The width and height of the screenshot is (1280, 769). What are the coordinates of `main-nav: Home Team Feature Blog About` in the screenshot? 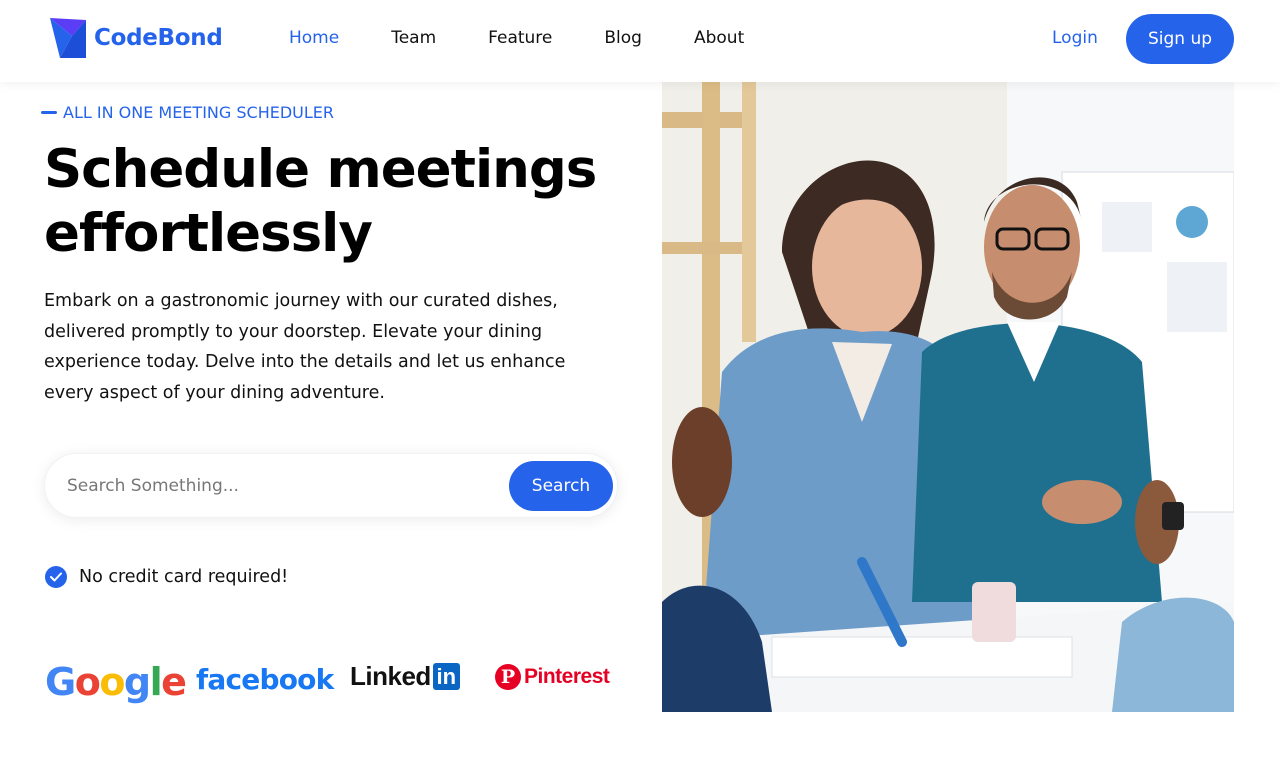 It's located at (542, 38).